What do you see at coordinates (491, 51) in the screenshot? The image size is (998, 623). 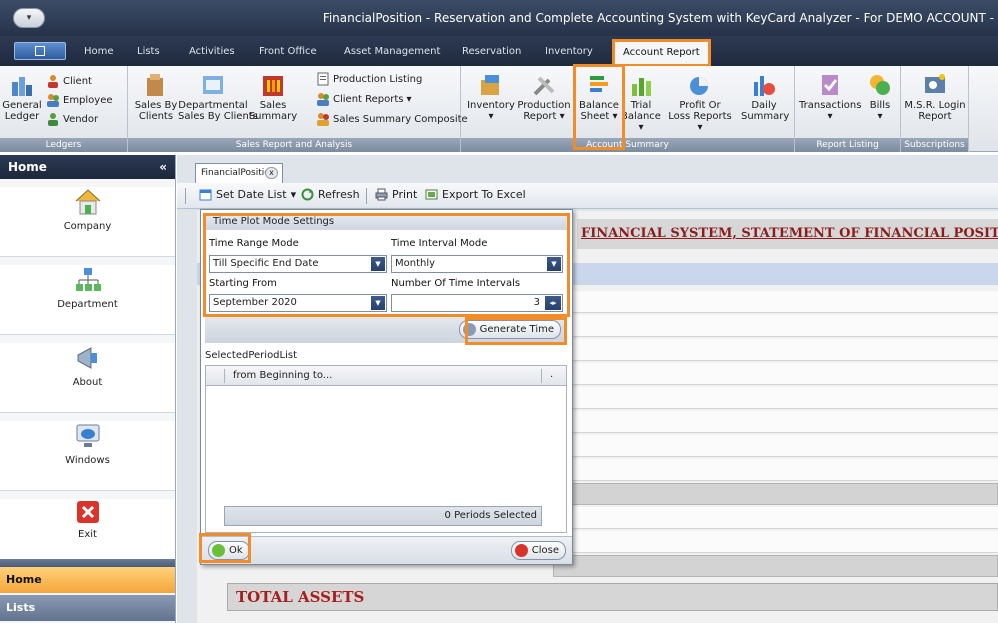 I see `tab-reservation: Reservation` at bounding box center [491, 51].